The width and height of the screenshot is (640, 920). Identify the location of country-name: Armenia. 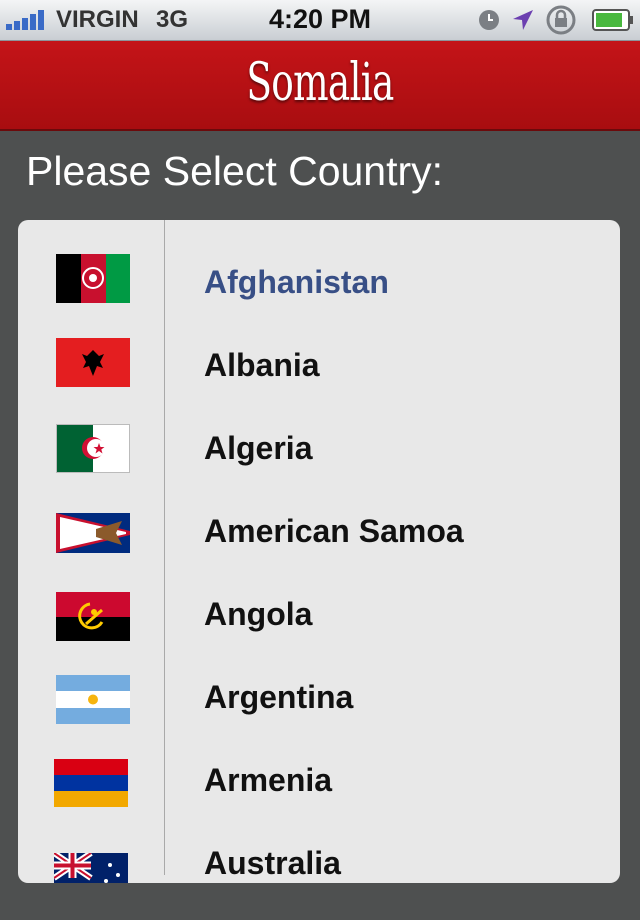
(268, 780).